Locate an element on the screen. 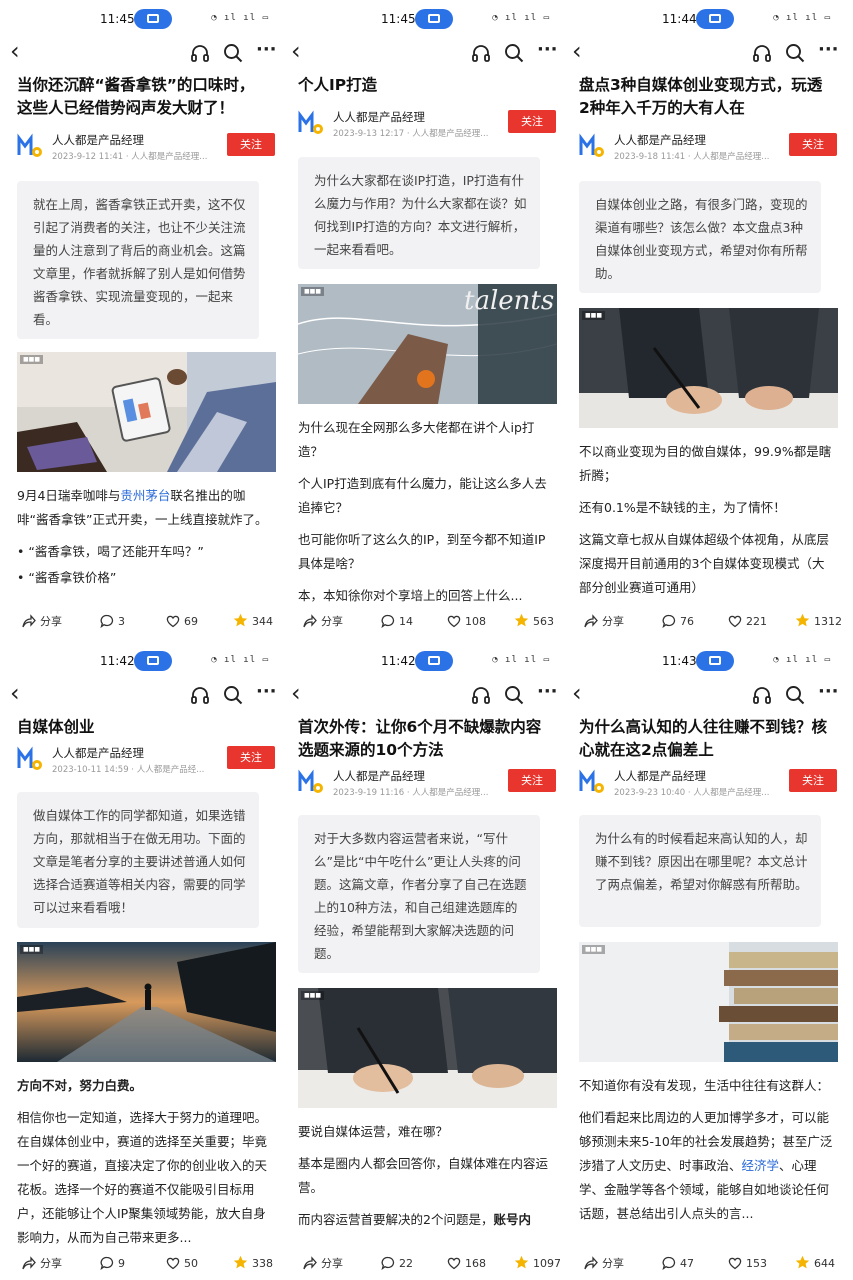  comment-button: 14 is located at coordinates (397, 622).